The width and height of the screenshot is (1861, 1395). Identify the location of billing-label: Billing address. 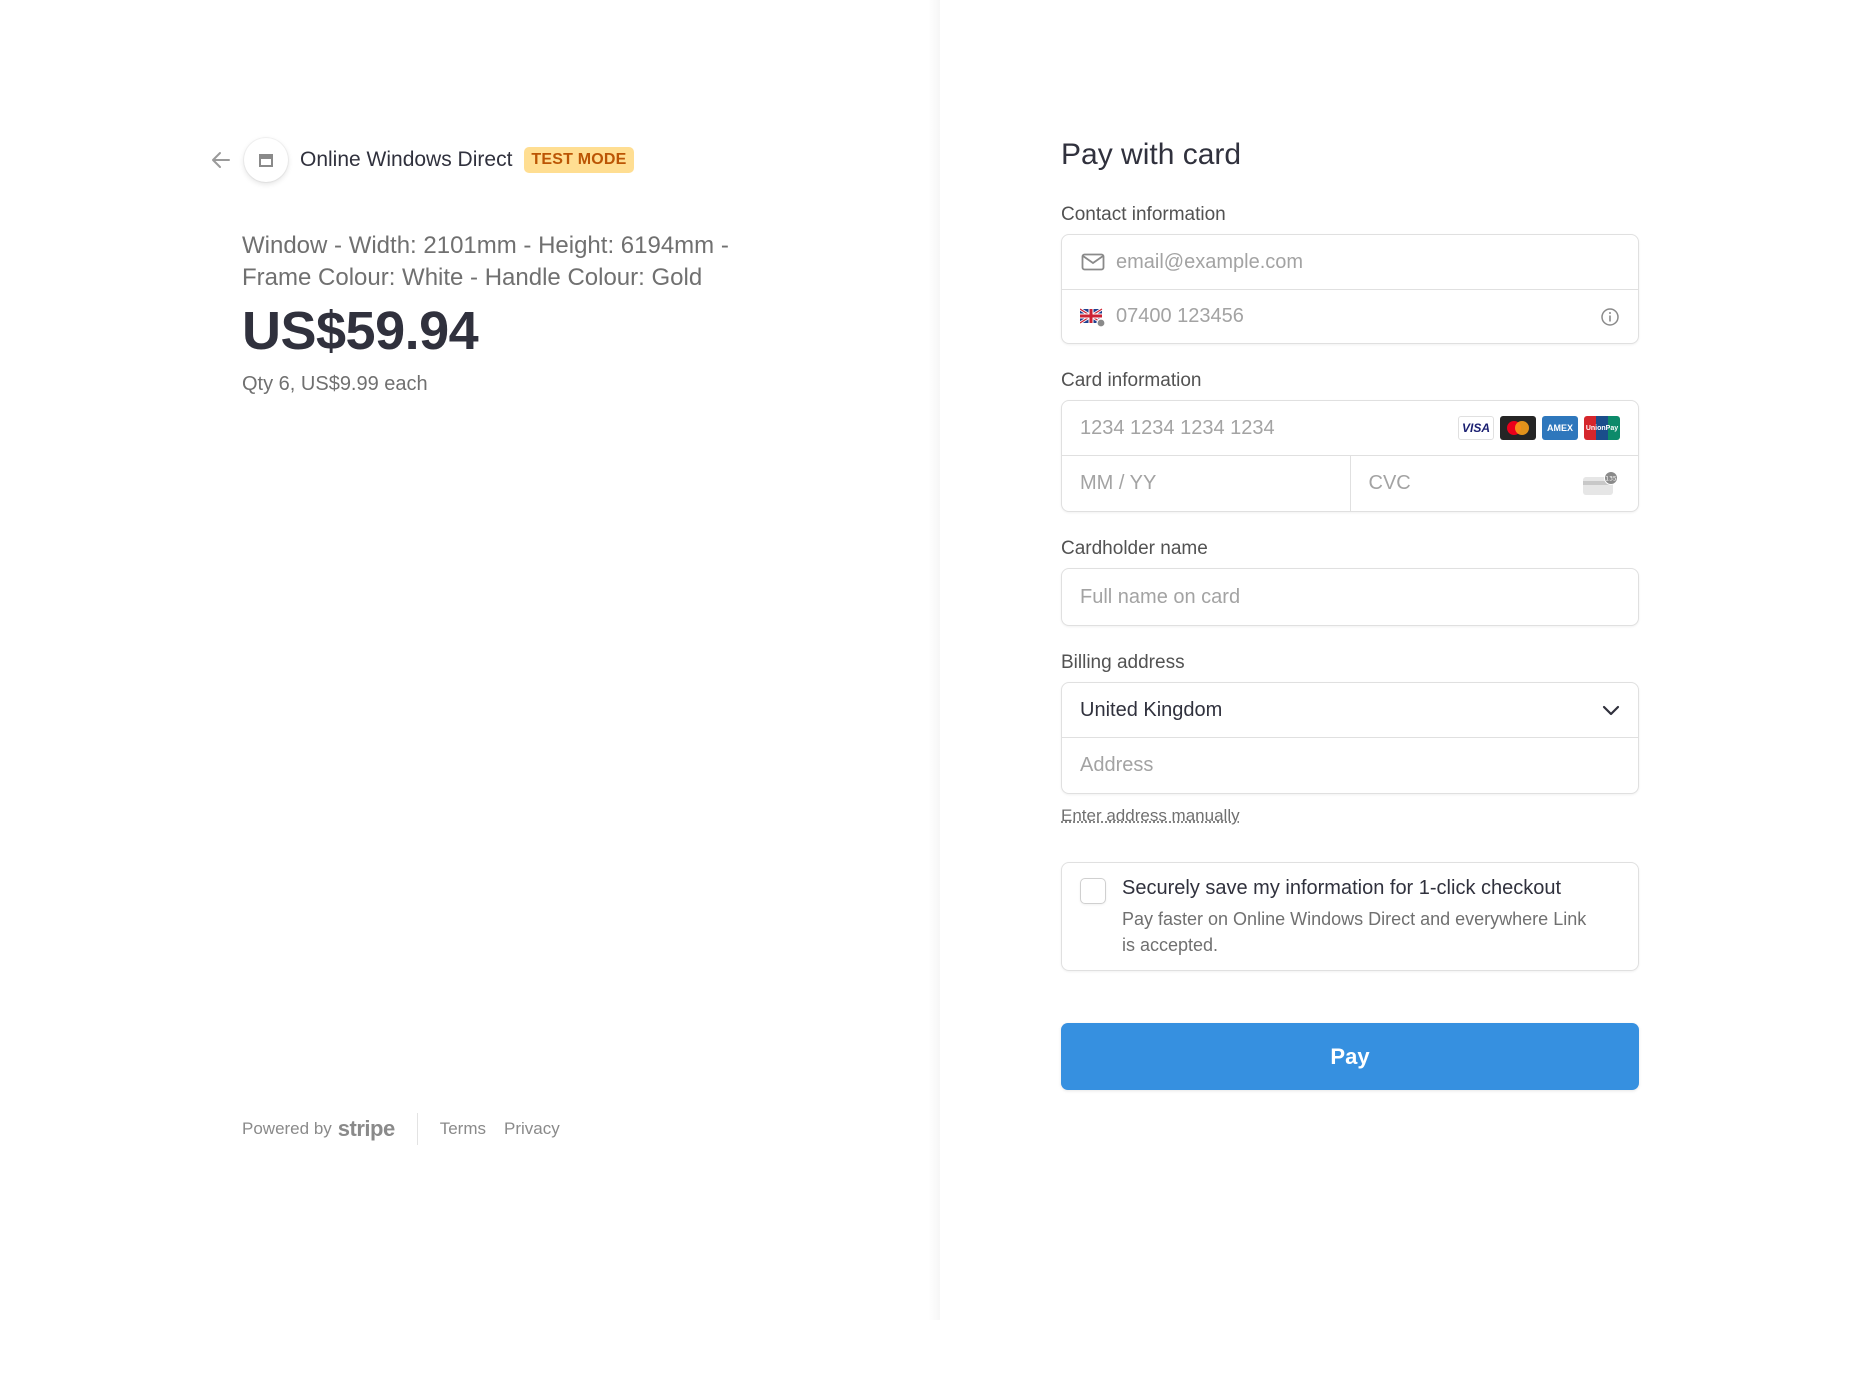
(1123, 662).